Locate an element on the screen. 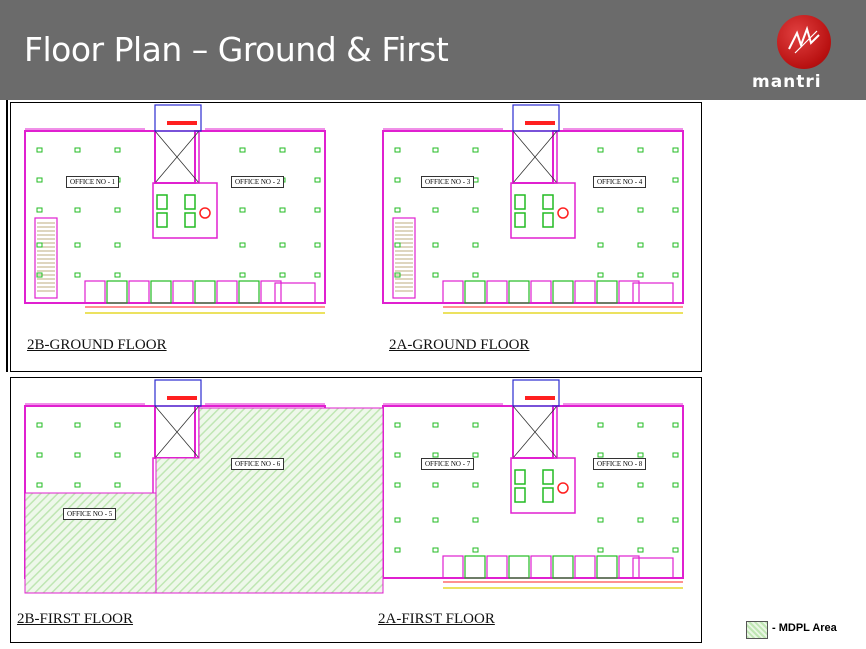  office-label-3: OFFICE NO - 3 is located at coordinates (448, 182).